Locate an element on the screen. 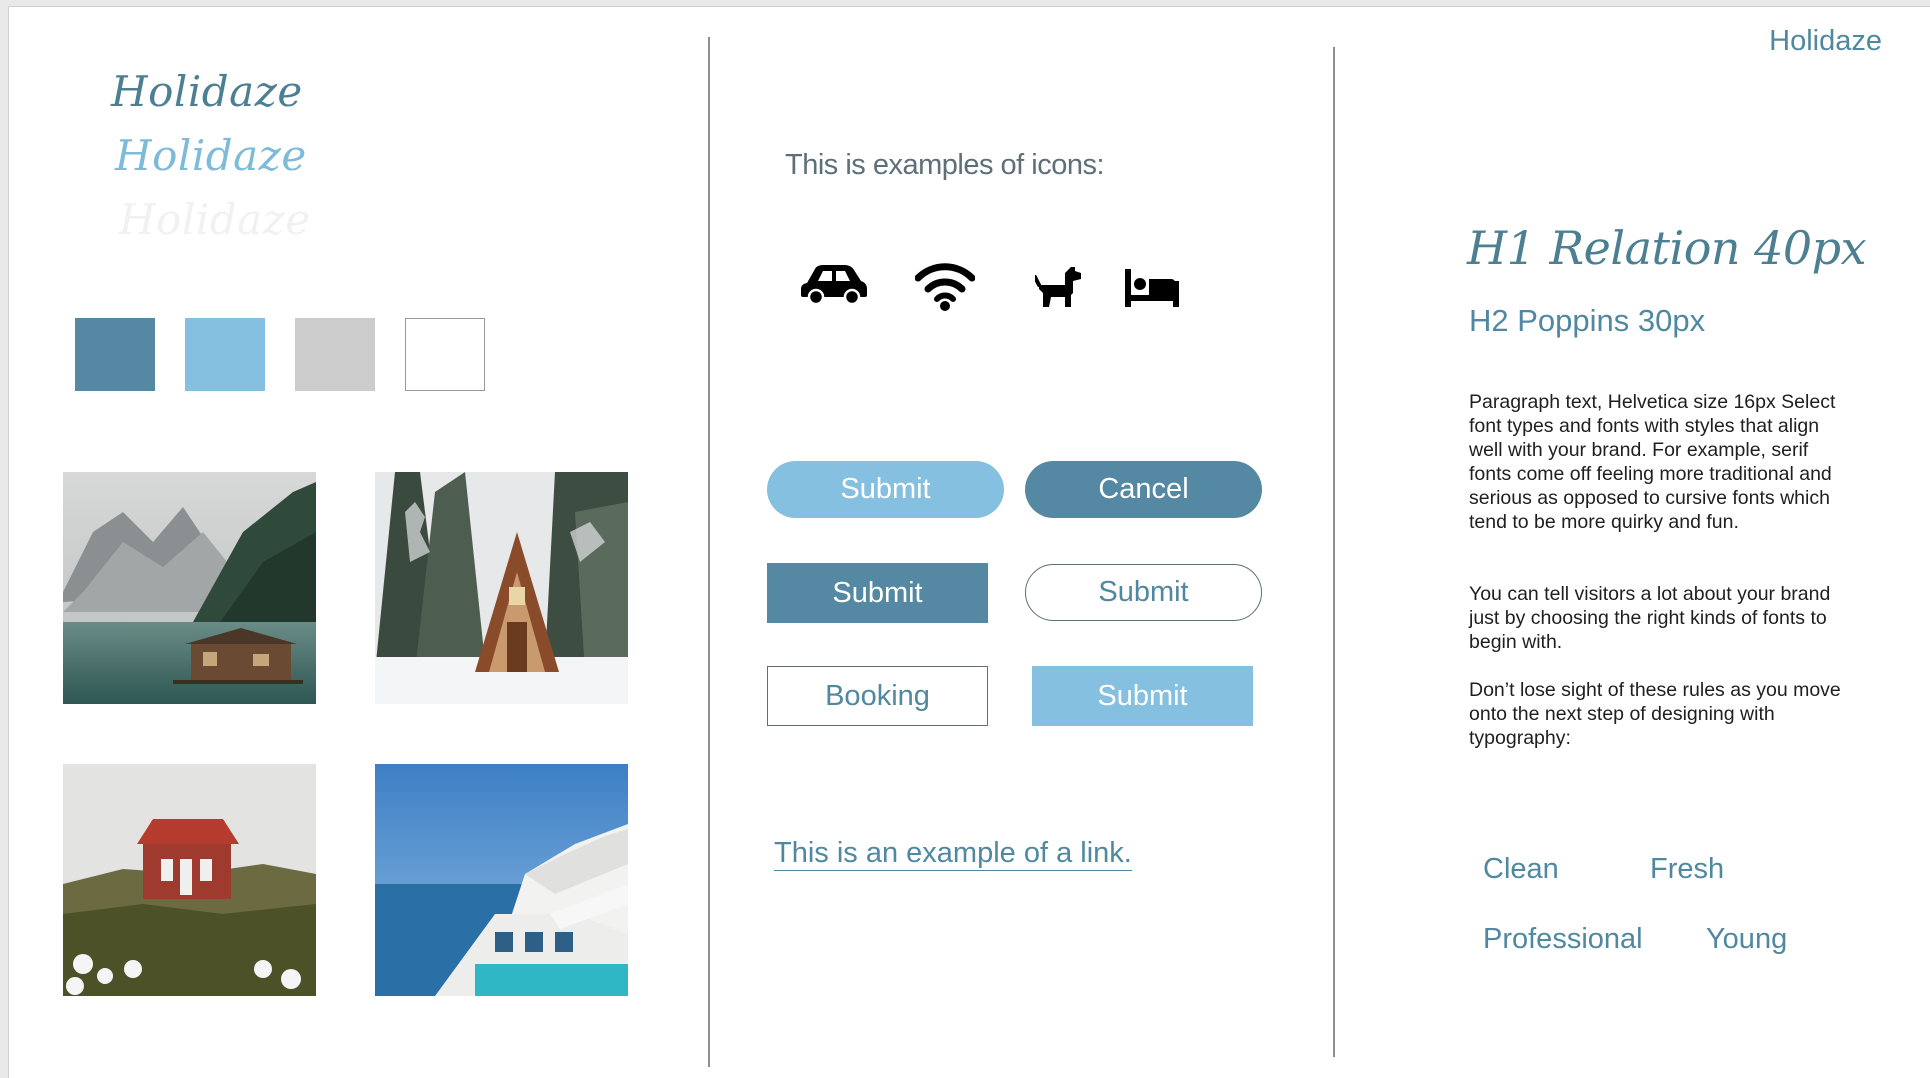  example-link: This is an example of a link. is located at coordinates (953, 854).